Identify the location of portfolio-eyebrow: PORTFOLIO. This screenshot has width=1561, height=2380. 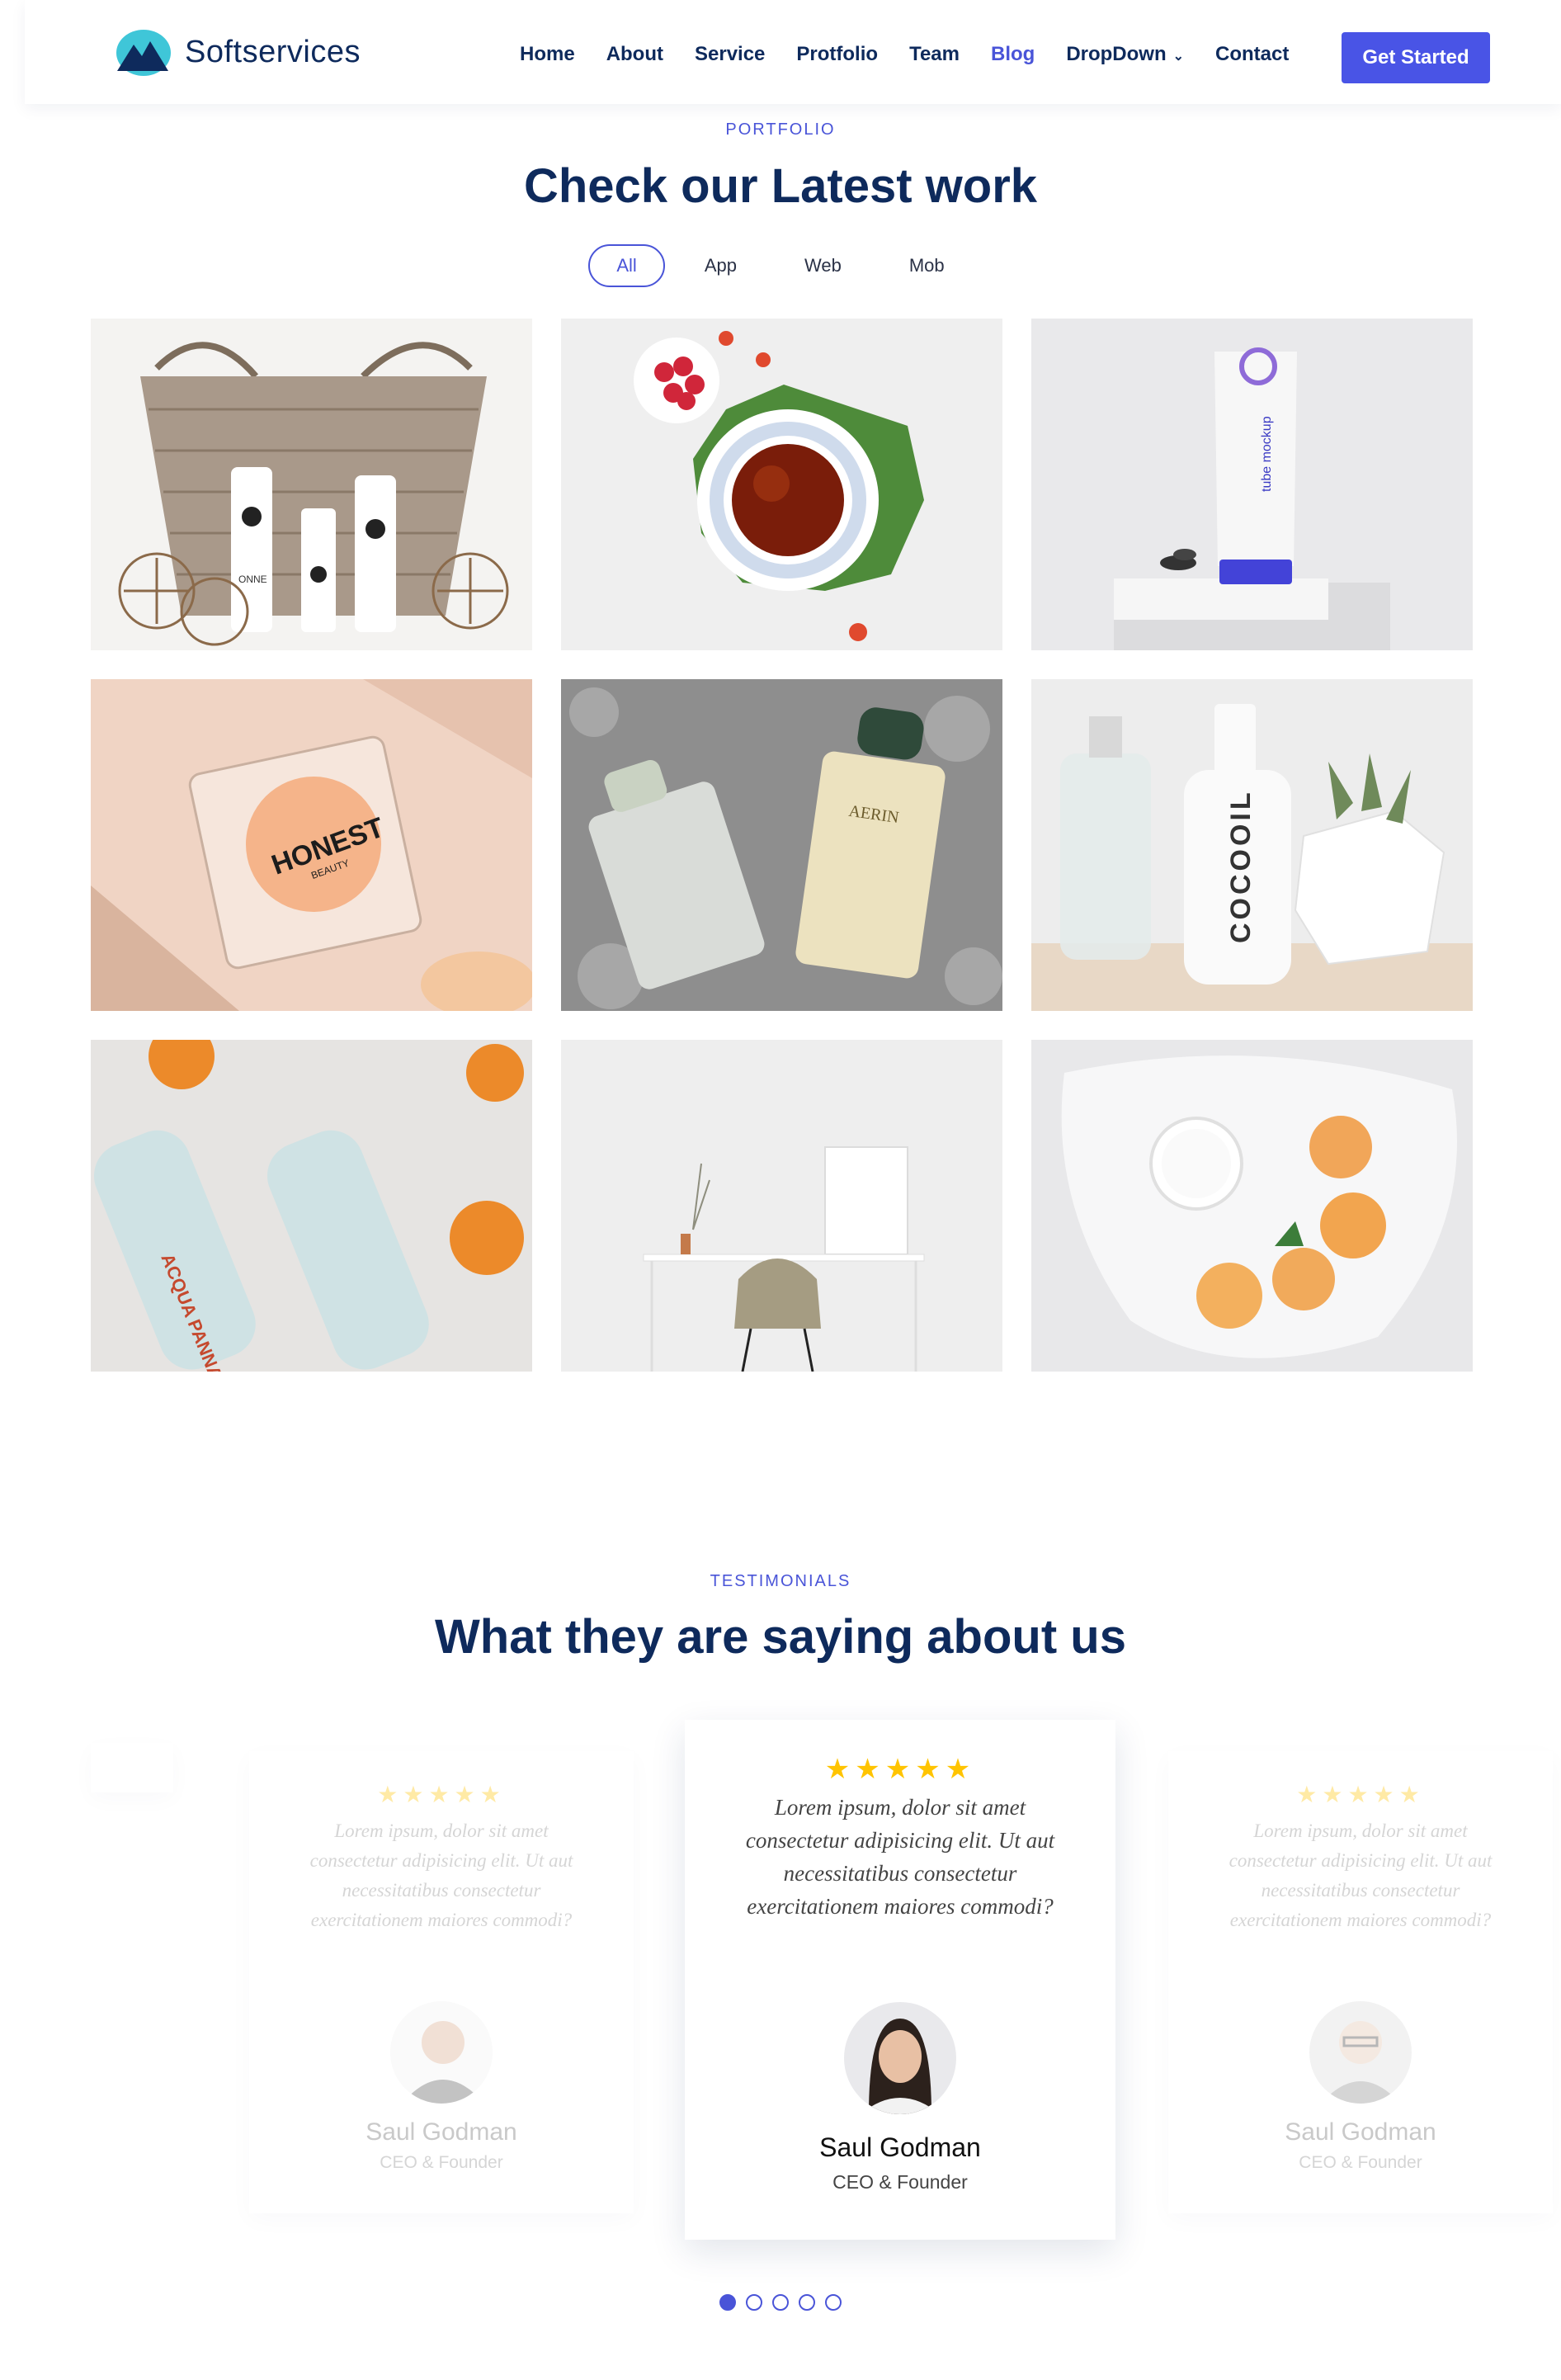
(780, 129).